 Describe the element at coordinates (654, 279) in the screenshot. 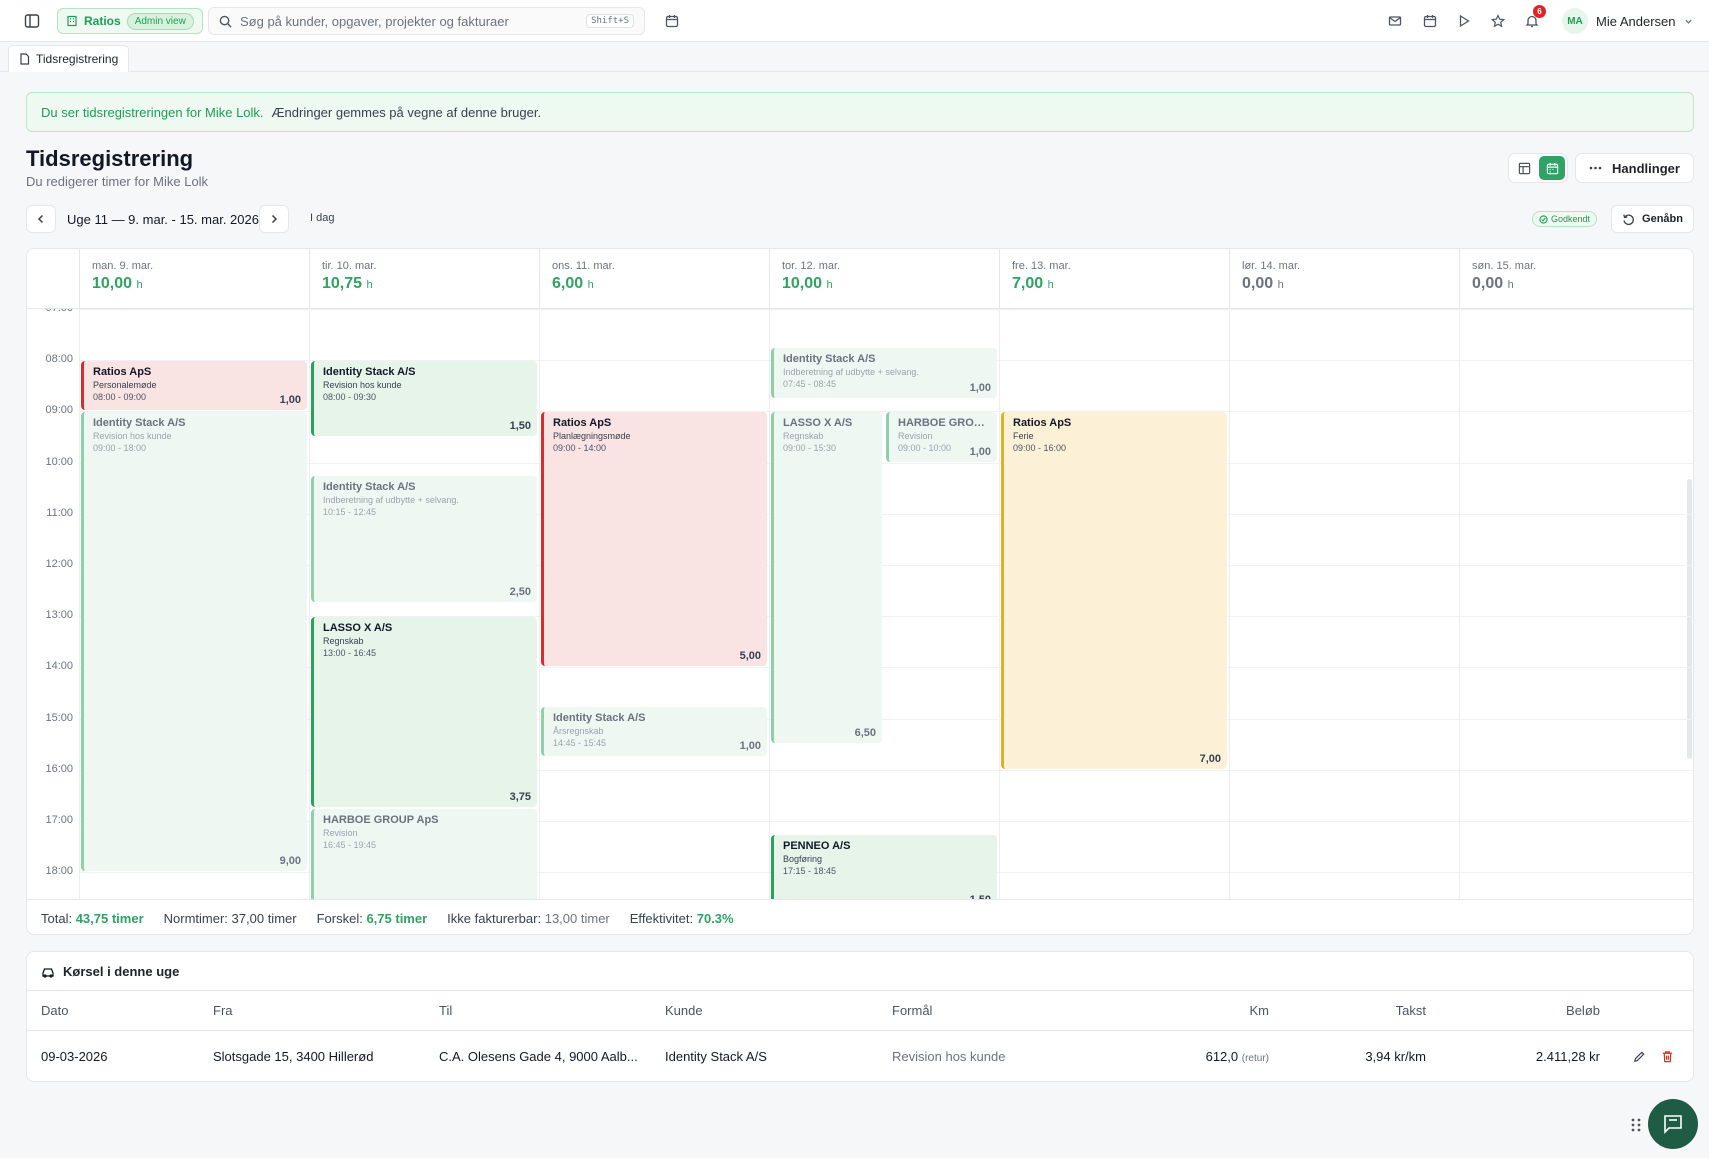

I see `day-header: ons. 11. mar. 6,00 h` at that location.